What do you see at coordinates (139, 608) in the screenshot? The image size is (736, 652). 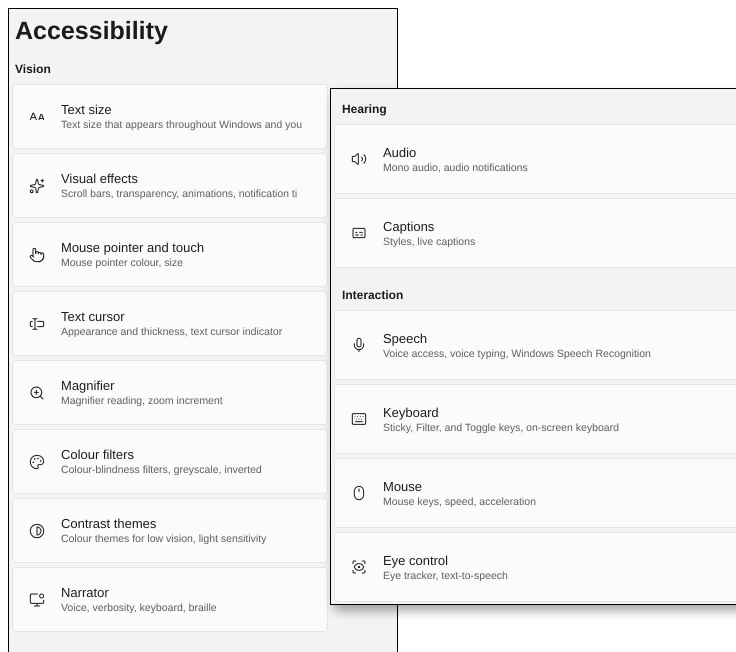 I see `card-subtitle: Voice, verbosity, keyboard, braille` at bounding box center [139, 608].